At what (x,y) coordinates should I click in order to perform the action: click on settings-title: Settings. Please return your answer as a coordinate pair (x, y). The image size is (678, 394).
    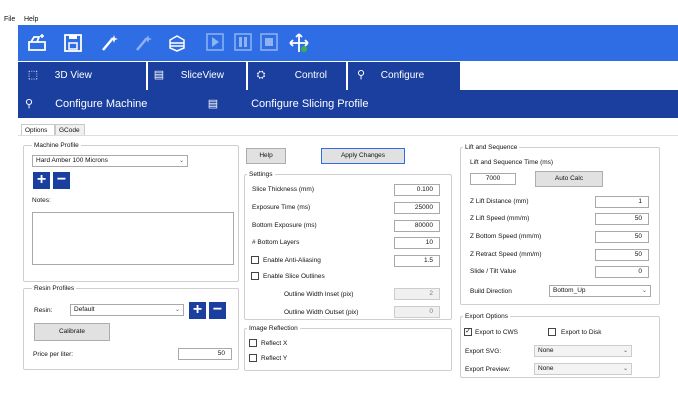
    Looking at the image, I should click on (261, 174).